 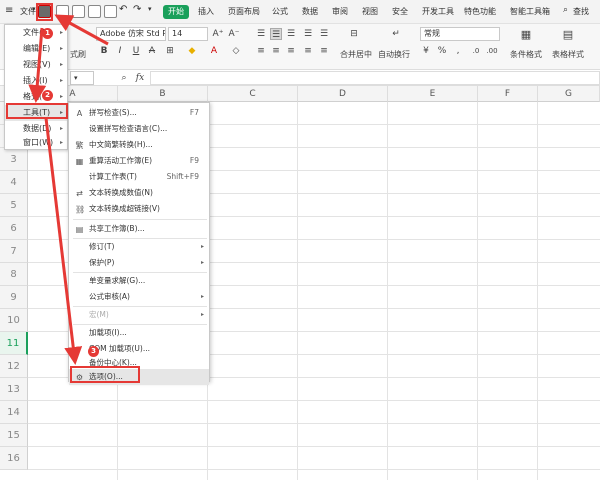 What do you see at coordinates (47, 33) in the screenshot?
I see `step-badge-1: 1` at bounding box center [47, 33].